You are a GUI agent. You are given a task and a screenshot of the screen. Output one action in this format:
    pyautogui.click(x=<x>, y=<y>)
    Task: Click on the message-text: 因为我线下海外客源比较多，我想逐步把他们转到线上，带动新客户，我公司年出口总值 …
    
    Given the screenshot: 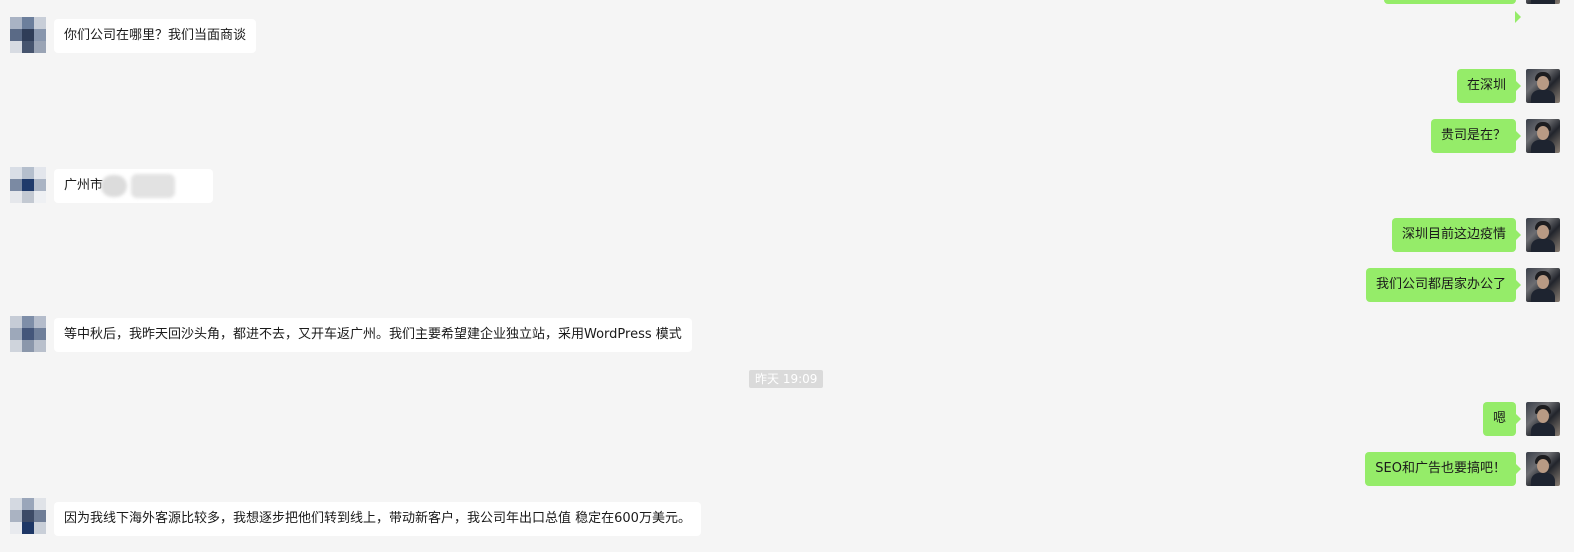 What is the action you would take?
    pyautogui.click(x=377, y=518)
    